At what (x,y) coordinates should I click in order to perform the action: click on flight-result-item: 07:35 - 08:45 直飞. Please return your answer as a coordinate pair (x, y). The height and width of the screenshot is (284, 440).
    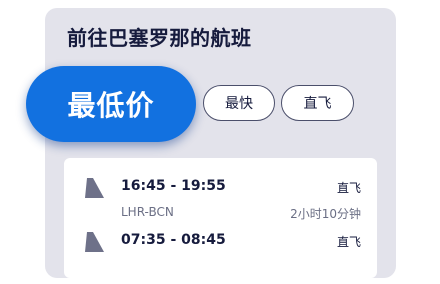
    Looking at the image, I should click on (220, 256).